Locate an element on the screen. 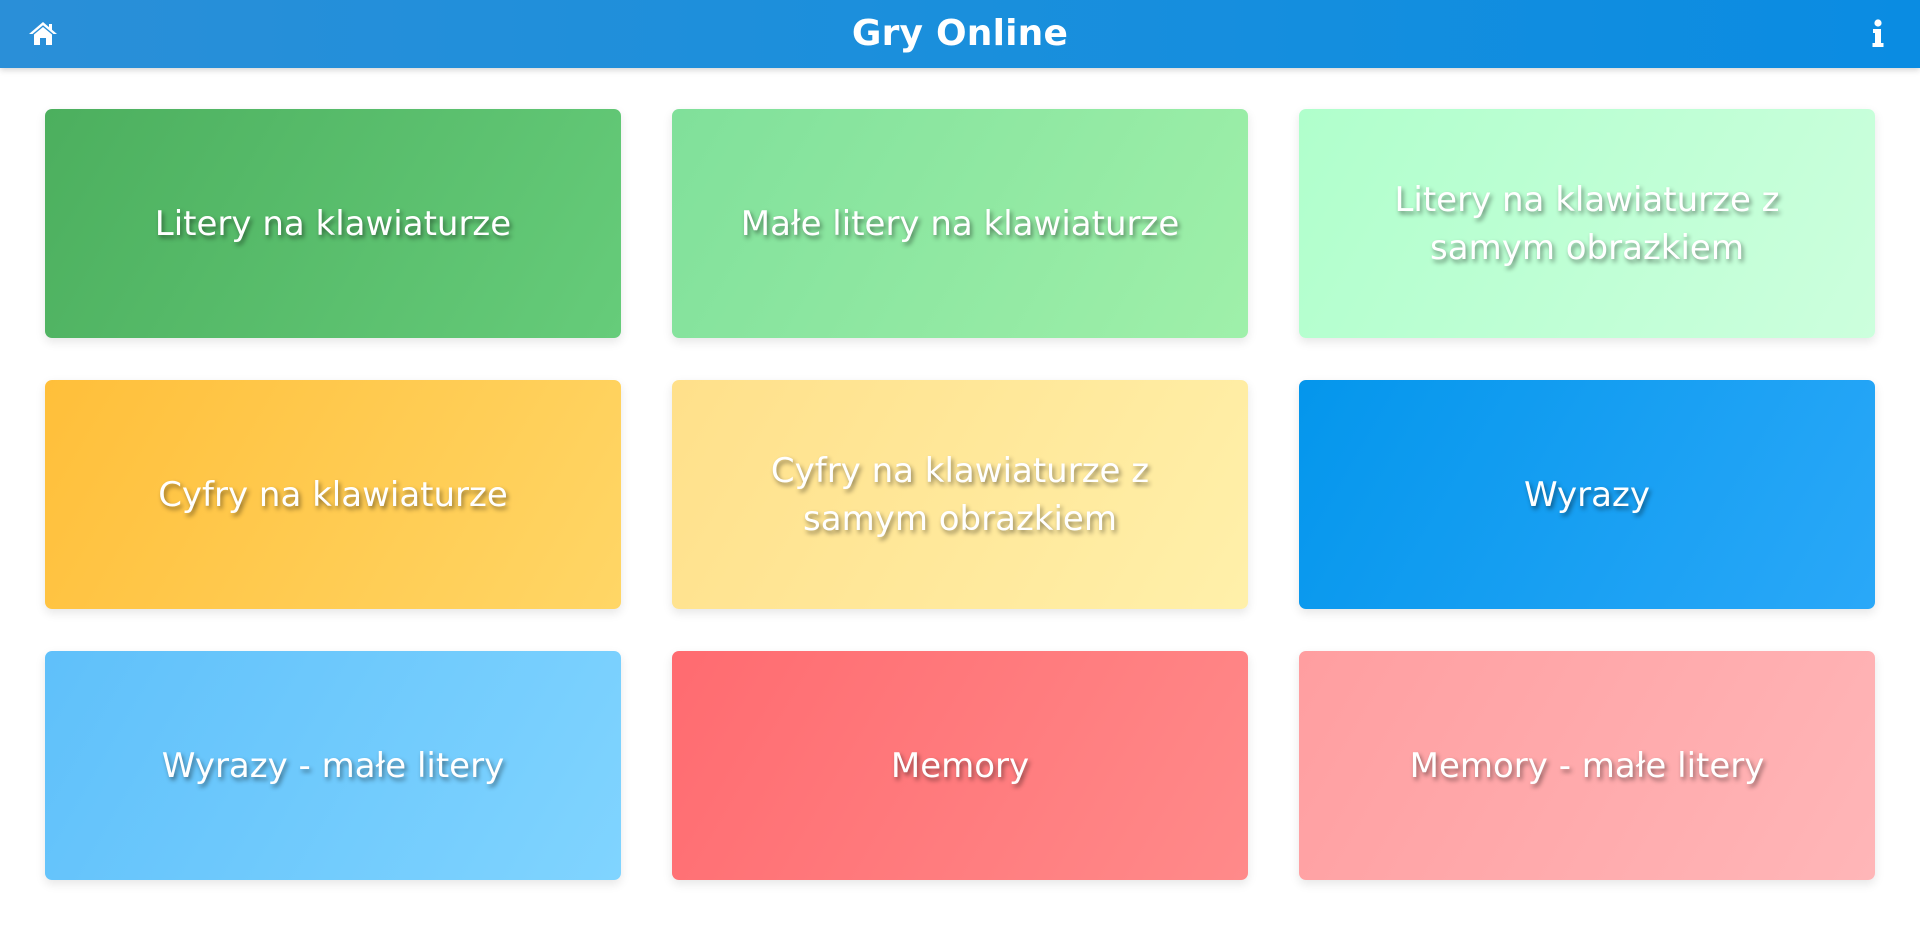  tile-label: Cyfry na klawiaturze is located at coordinates (333, 494).